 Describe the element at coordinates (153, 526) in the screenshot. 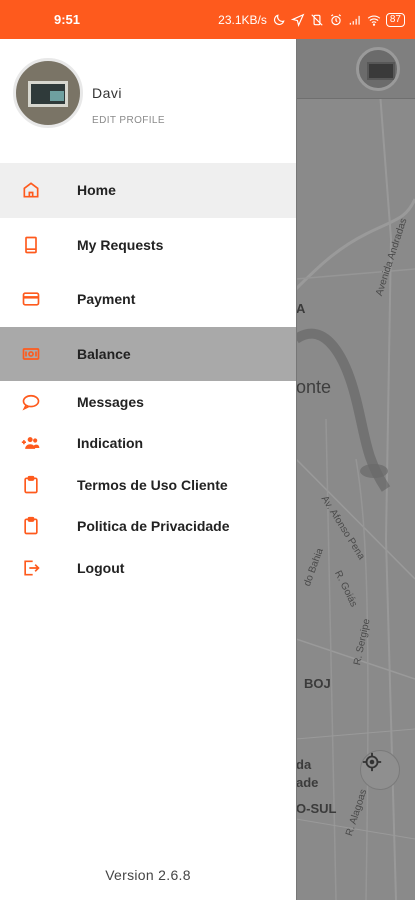

I see `menu-item-label: Politica de Privacidade` at that location.